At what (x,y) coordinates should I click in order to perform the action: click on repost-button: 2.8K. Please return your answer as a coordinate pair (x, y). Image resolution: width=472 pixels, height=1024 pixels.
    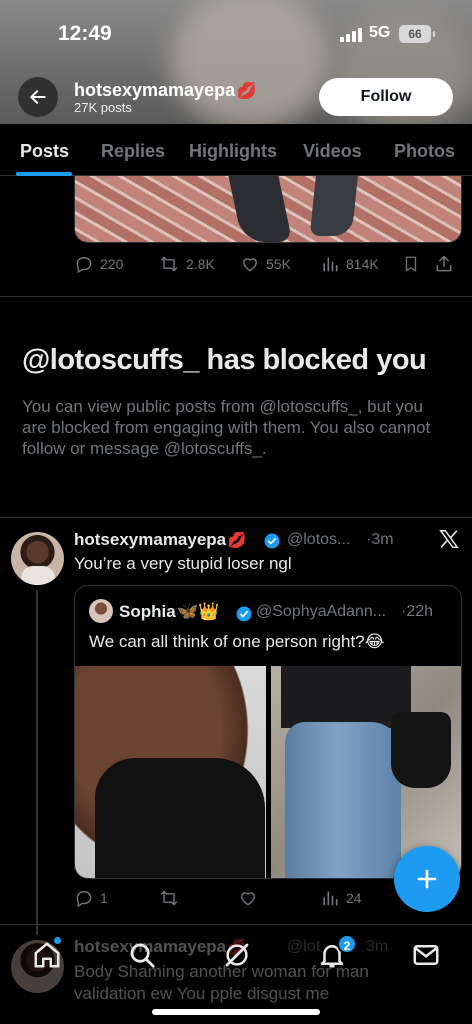
    Looking at the image, I should click on (186, 264).